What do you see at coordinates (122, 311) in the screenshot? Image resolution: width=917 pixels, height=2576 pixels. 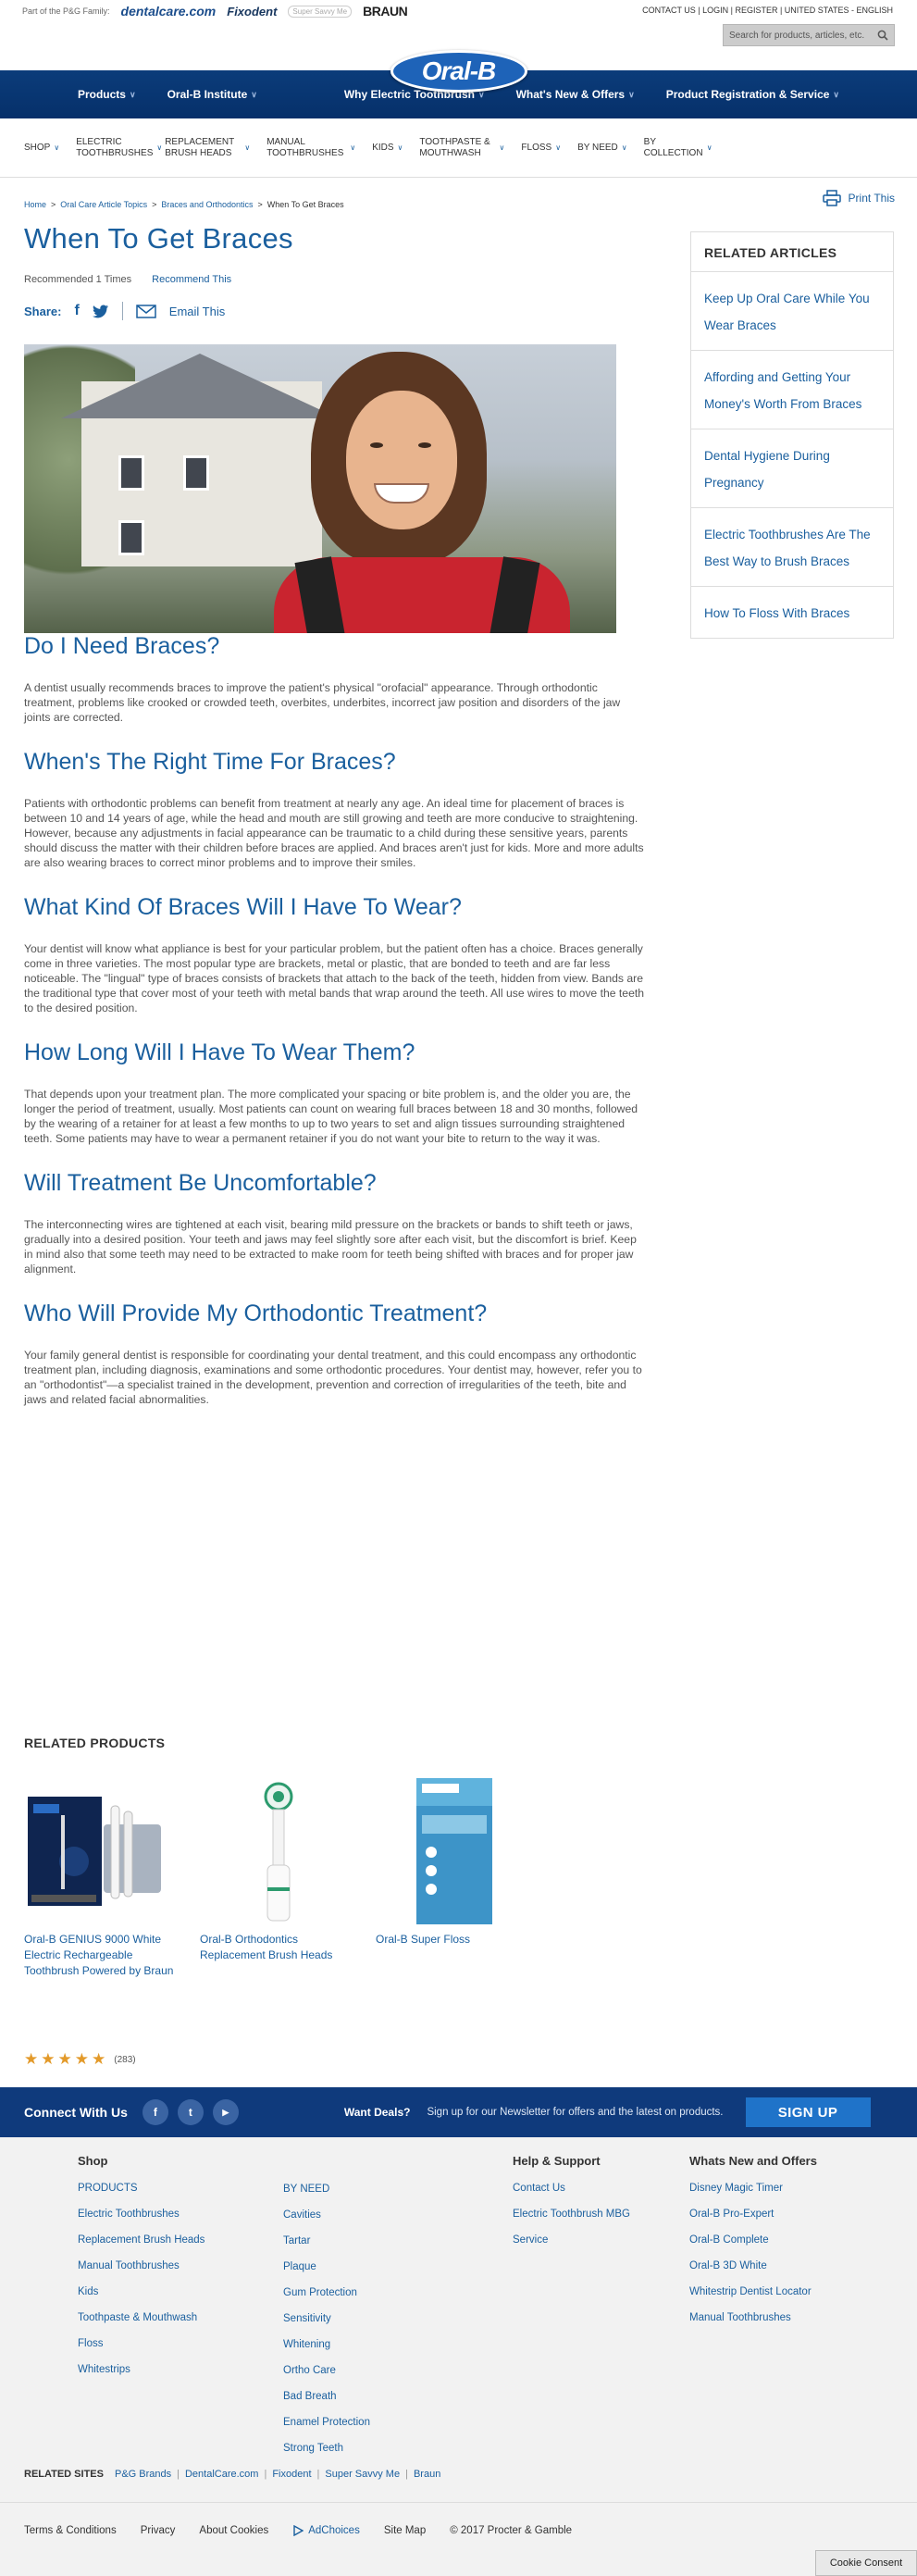 I see `share-divider` at bounding box center [122, 311].